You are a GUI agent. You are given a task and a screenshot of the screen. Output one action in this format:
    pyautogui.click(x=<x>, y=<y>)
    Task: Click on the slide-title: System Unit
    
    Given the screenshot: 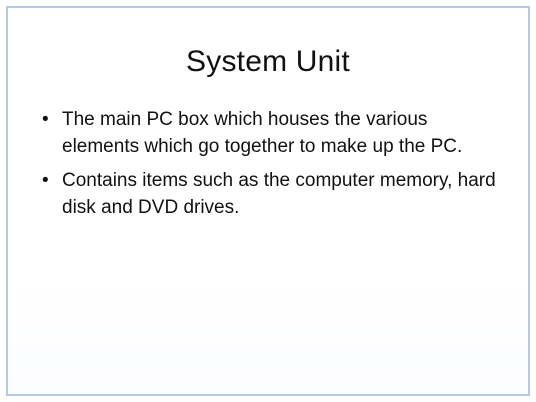 What is the action you would take?
    pyautogui.click(x=268, y=61)
    